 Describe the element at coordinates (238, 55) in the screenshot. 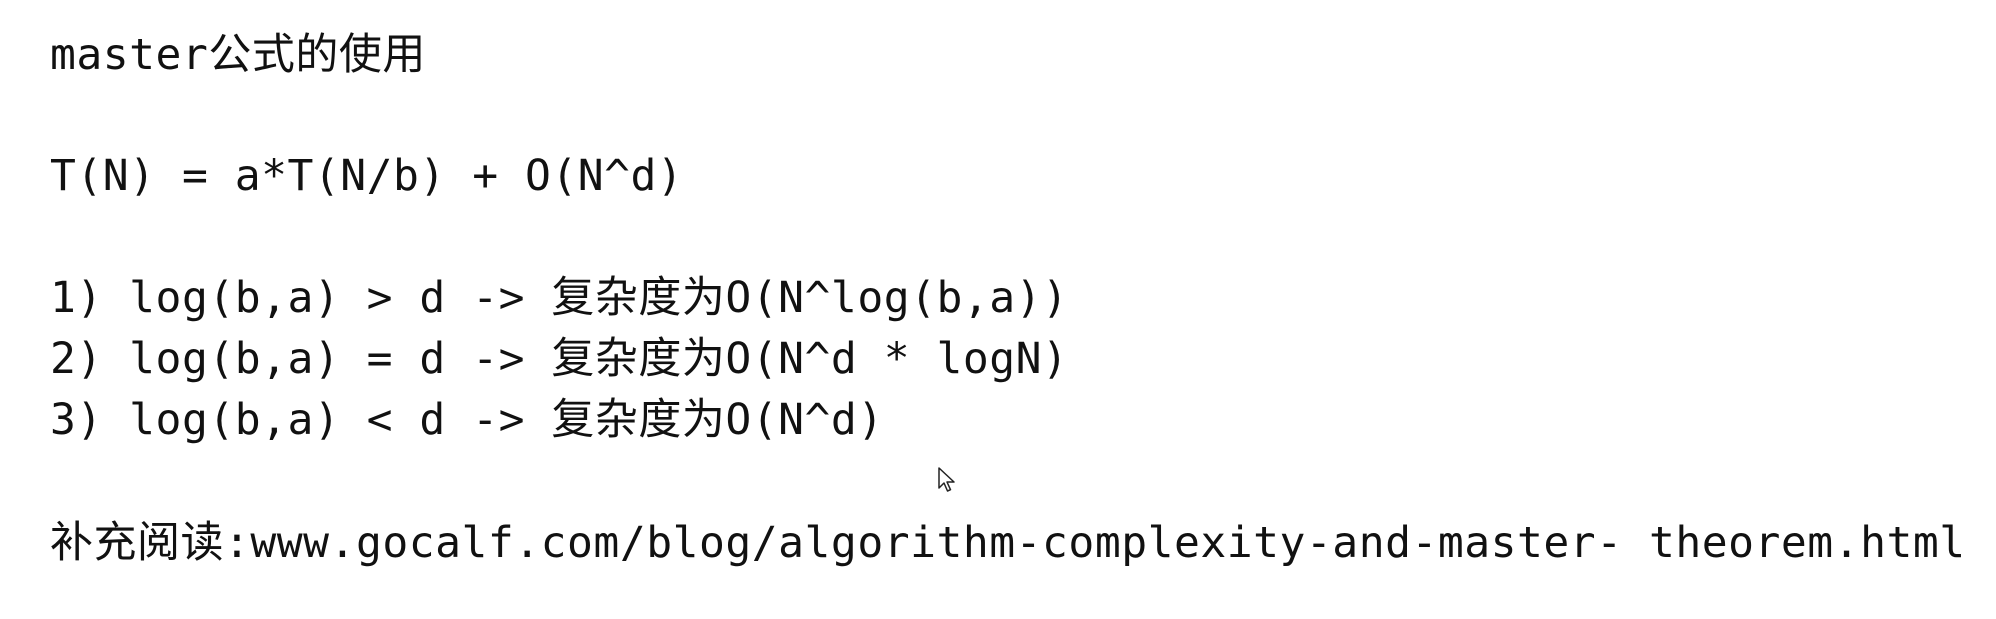

I see `page-title: master公式的使用` at that location.